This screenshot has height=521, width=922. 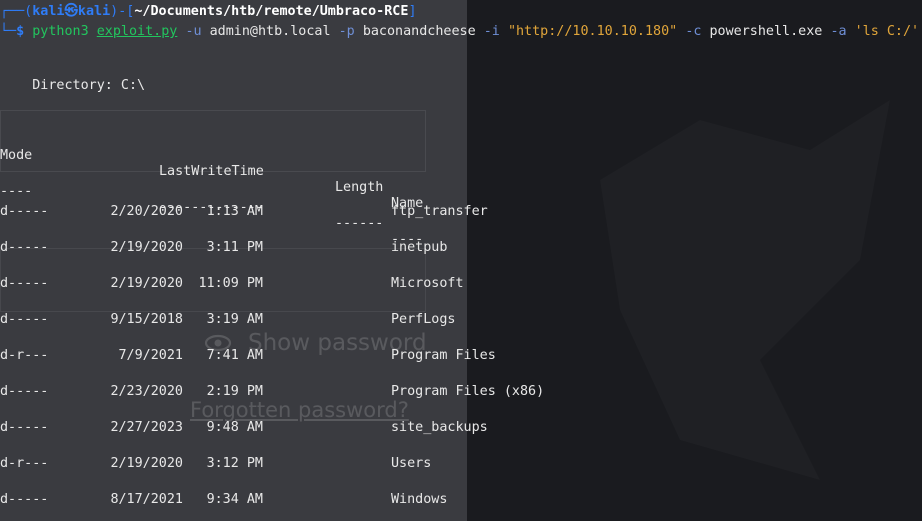 I want to click on row-time: 2:19 PM, so click(x=234, y=391).